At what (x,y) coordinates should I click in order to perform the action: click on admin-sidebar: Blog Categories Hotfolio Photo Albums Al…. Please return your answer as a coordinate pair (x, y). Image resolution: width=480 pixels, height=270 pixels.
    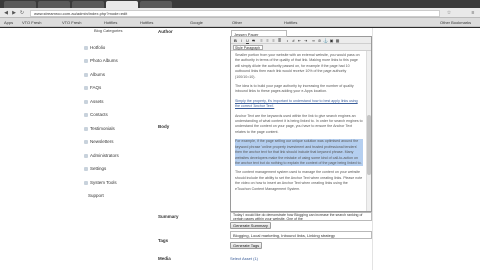
    Looking at the image, I should click on (119, 149).